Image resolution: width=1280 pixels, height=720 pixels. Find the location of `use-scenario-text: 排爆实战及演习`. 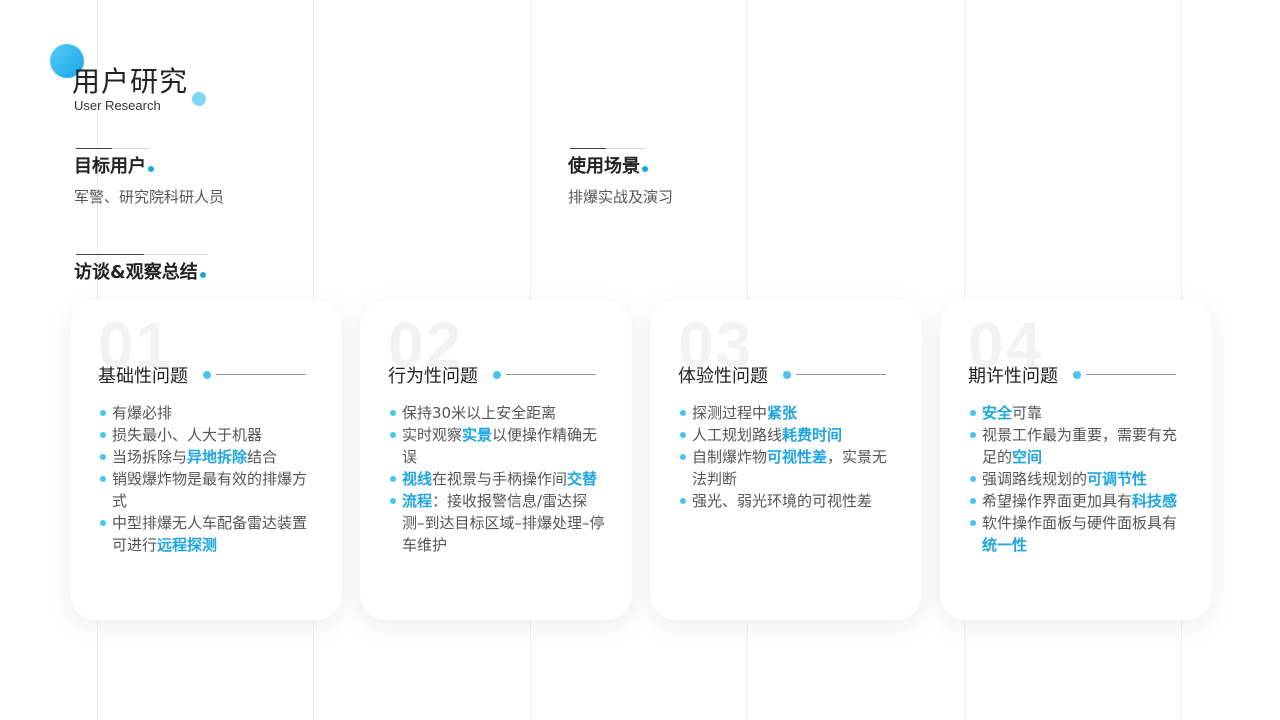

use-scenario-text: 排爆实战及演习 is located at coordinates (621, 197).